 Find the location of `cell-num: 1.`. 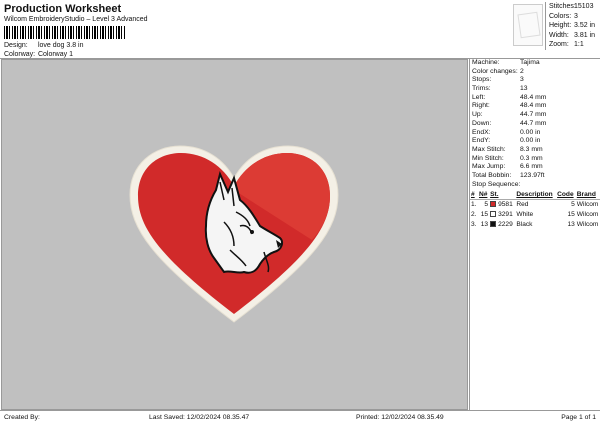

cell-num: 1. is located at coordinates (474, 205).